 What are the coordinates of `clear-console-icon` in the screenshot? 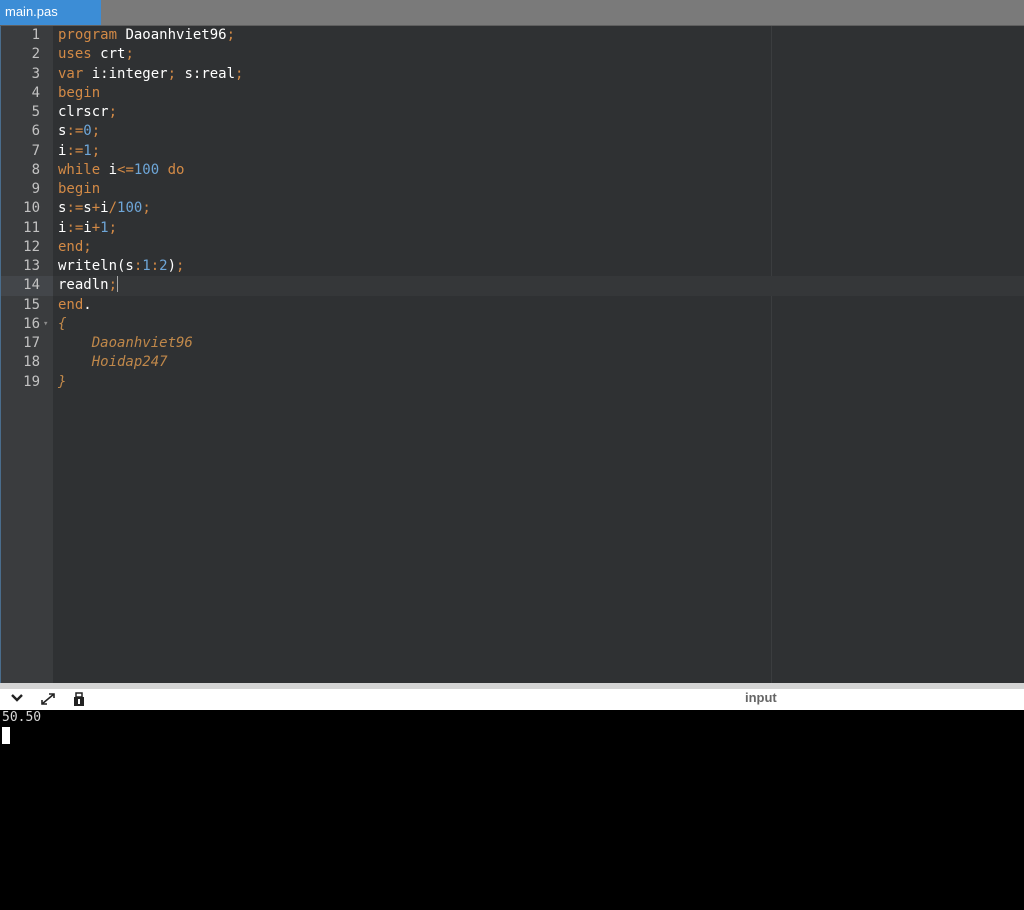 It's located at (79, 700).